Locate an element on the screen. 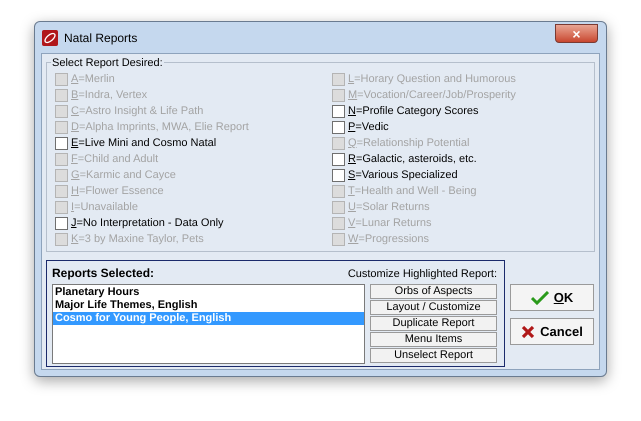 The height and width of the screenshot is (421, 641). checkbox-label: C=Astro Insight & Life Path is located at coordinates (137, 111).